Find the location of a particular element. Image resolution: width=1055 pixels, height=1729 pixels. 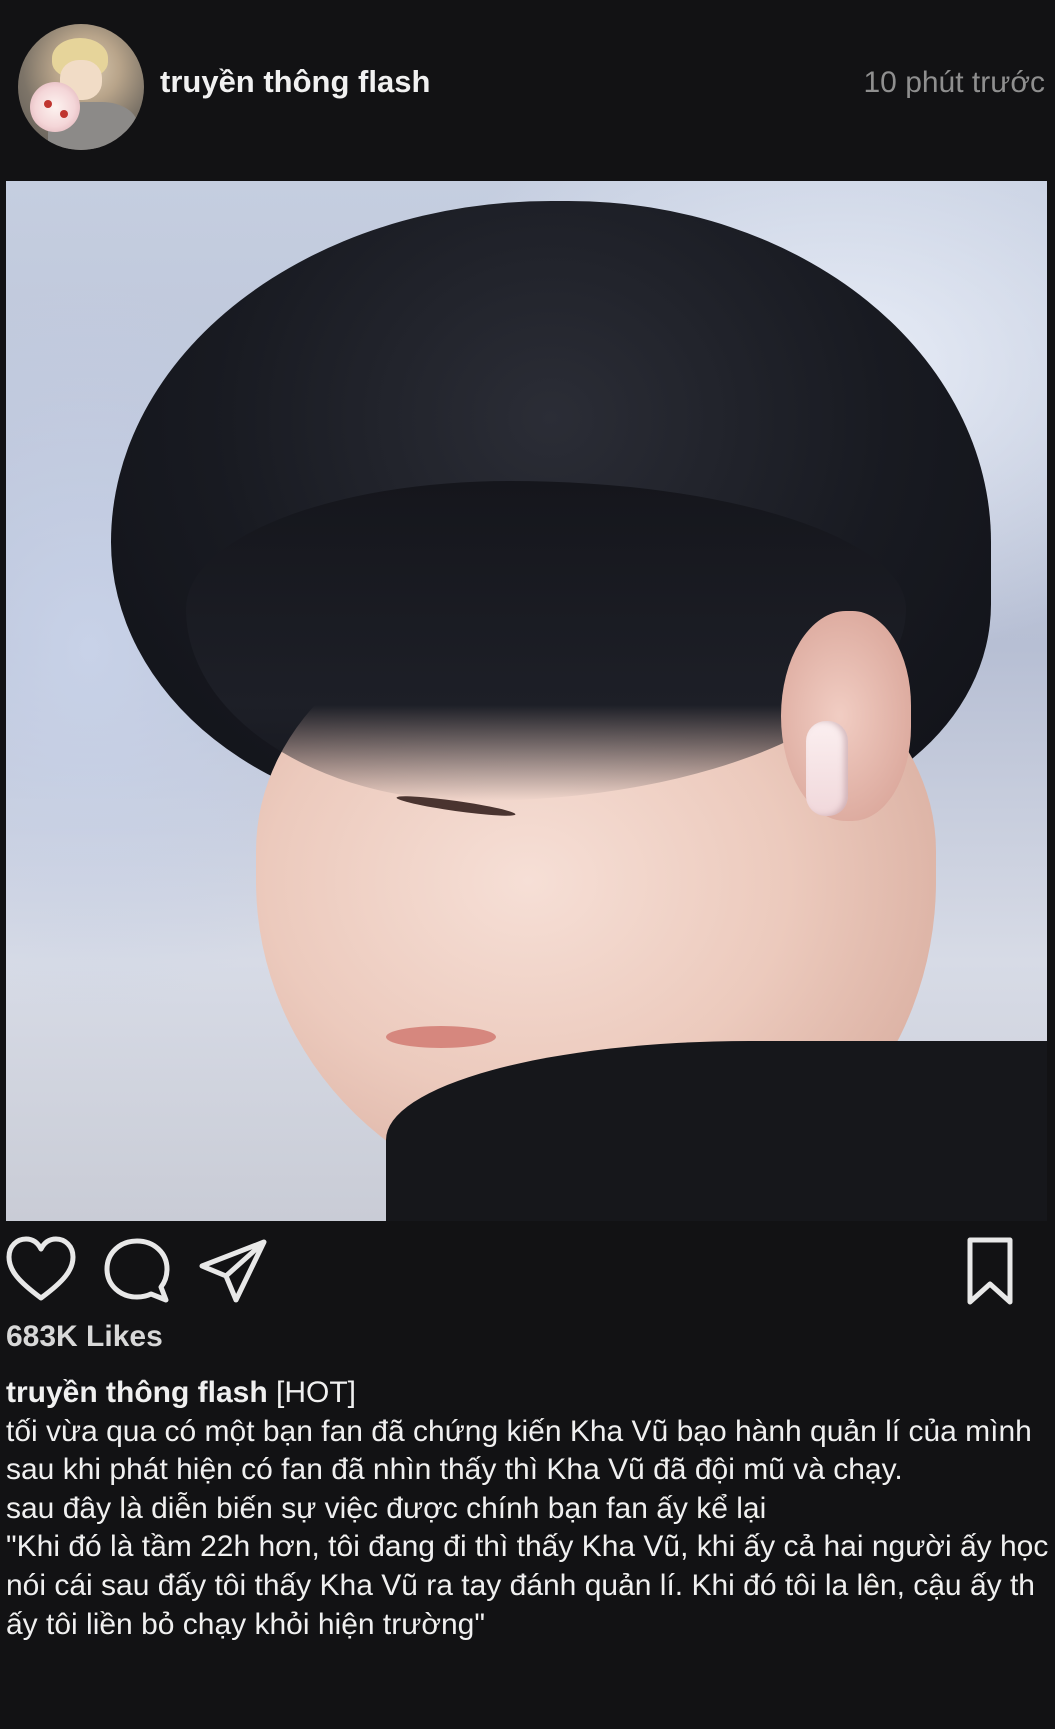

post-header: truyền thông flash 10 phút trước is located at coordinates (527, 88).